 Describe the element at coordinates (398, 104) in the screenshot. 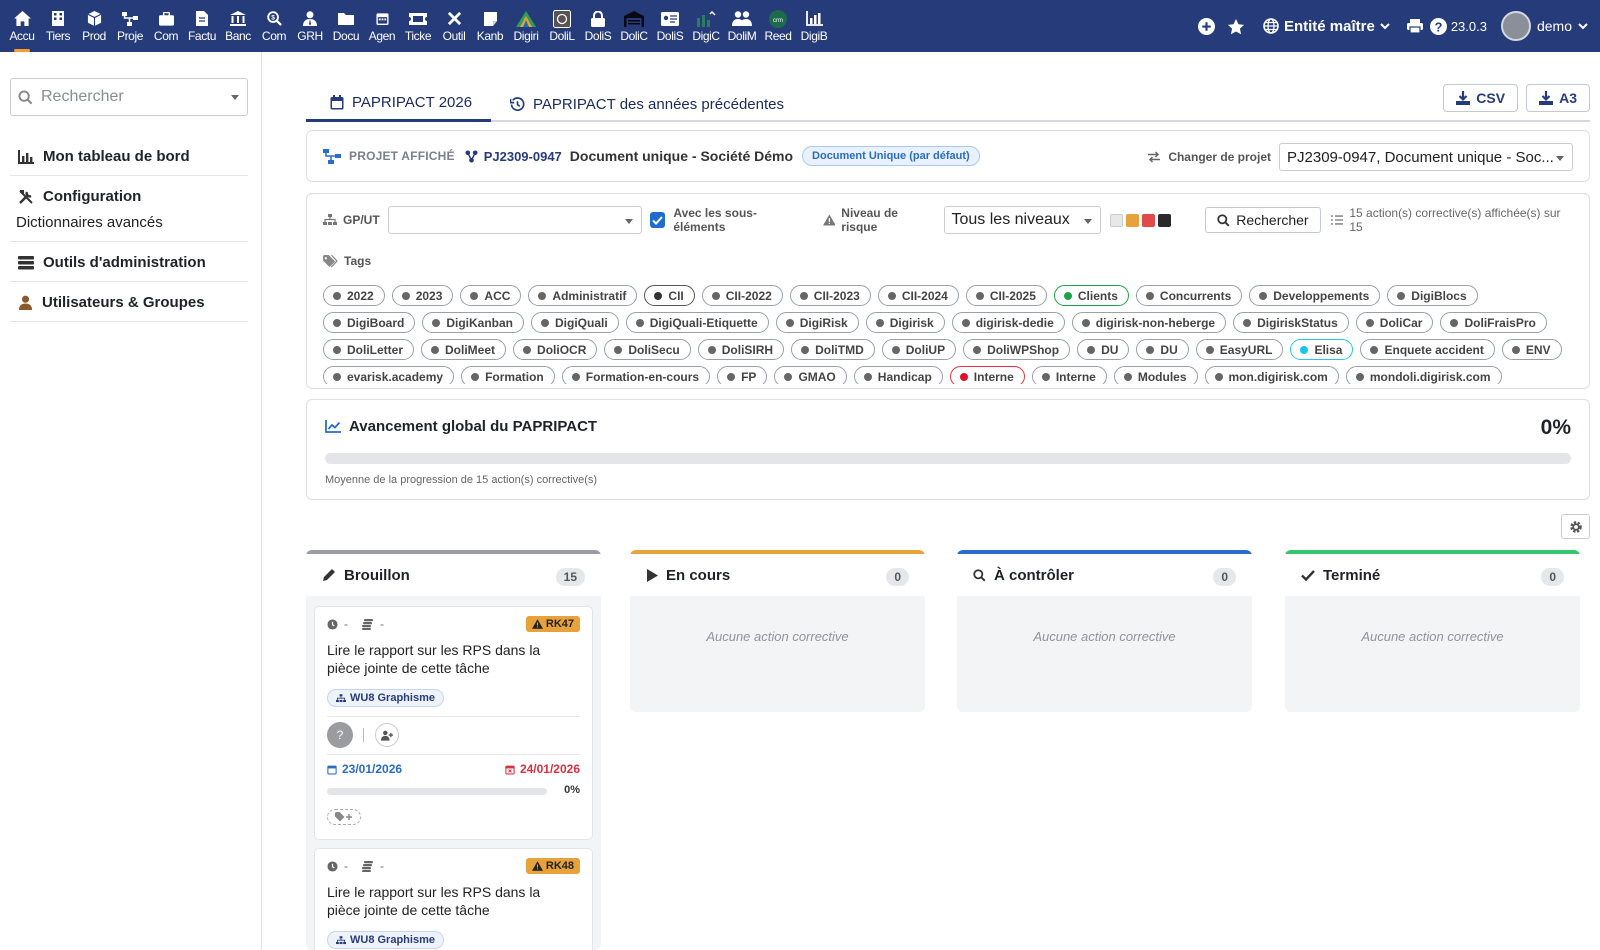

I see `tab-papripact-current: PAPRIPACT 2026` at that location.